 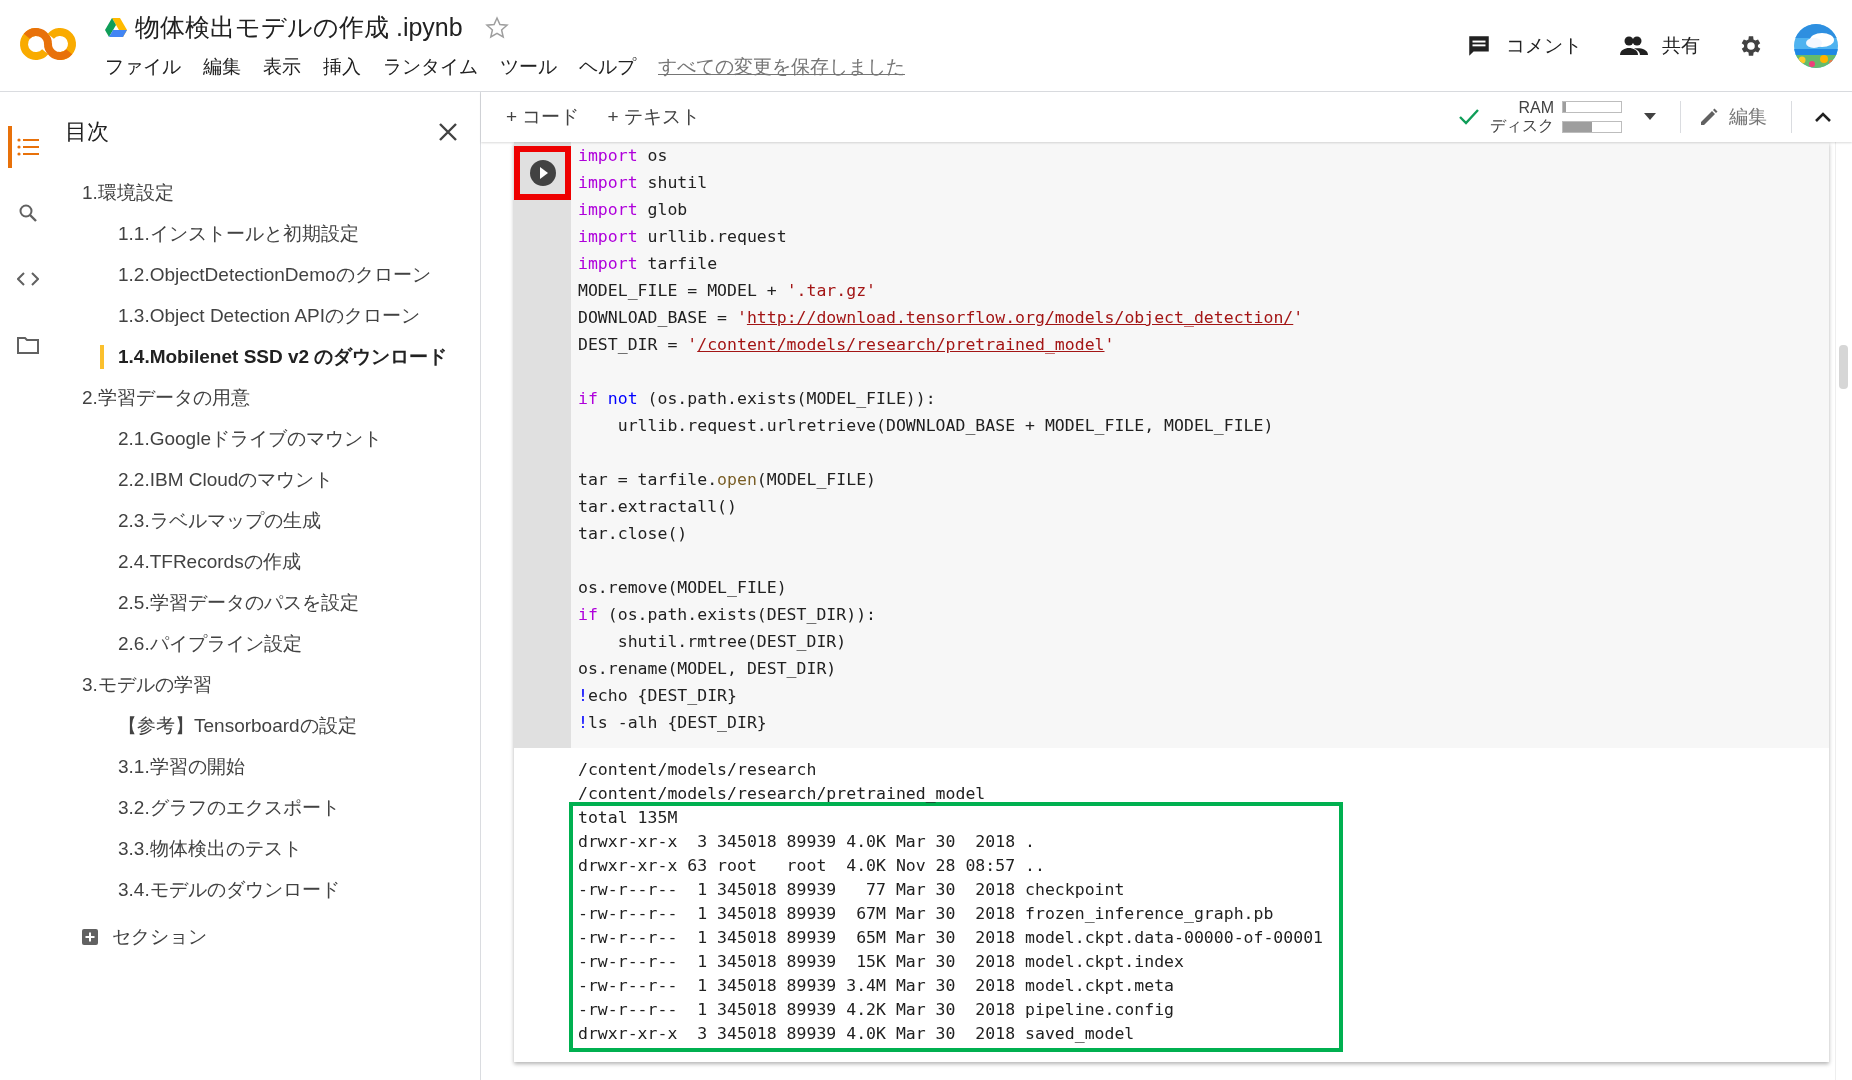 I want to click on panel-title: 目次, so click(x=87, y=132).